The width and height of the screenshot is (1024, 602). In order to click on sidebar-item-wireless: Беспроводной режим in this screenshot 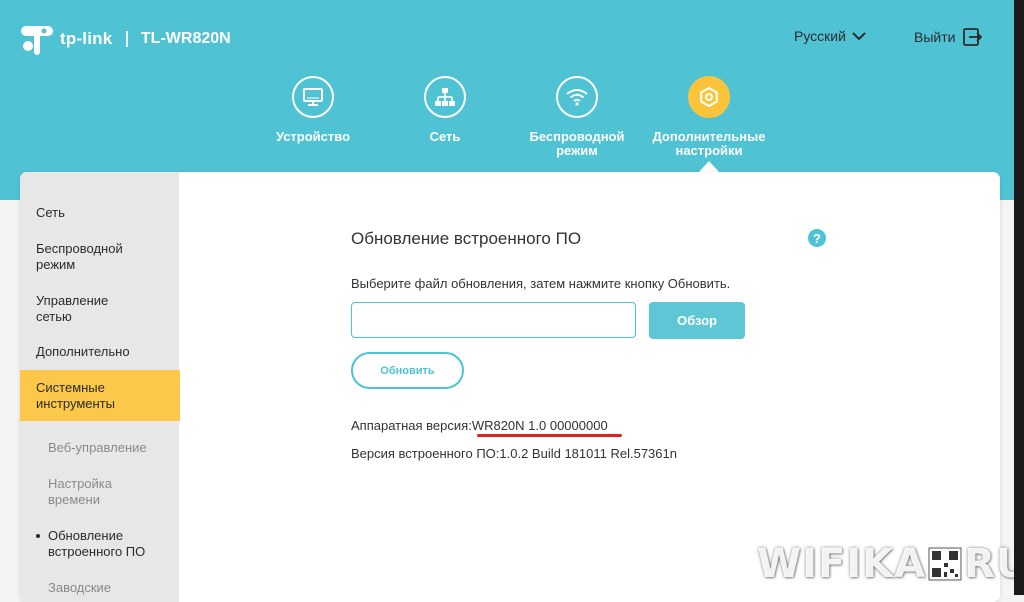, I will do `click(85, 257)`.